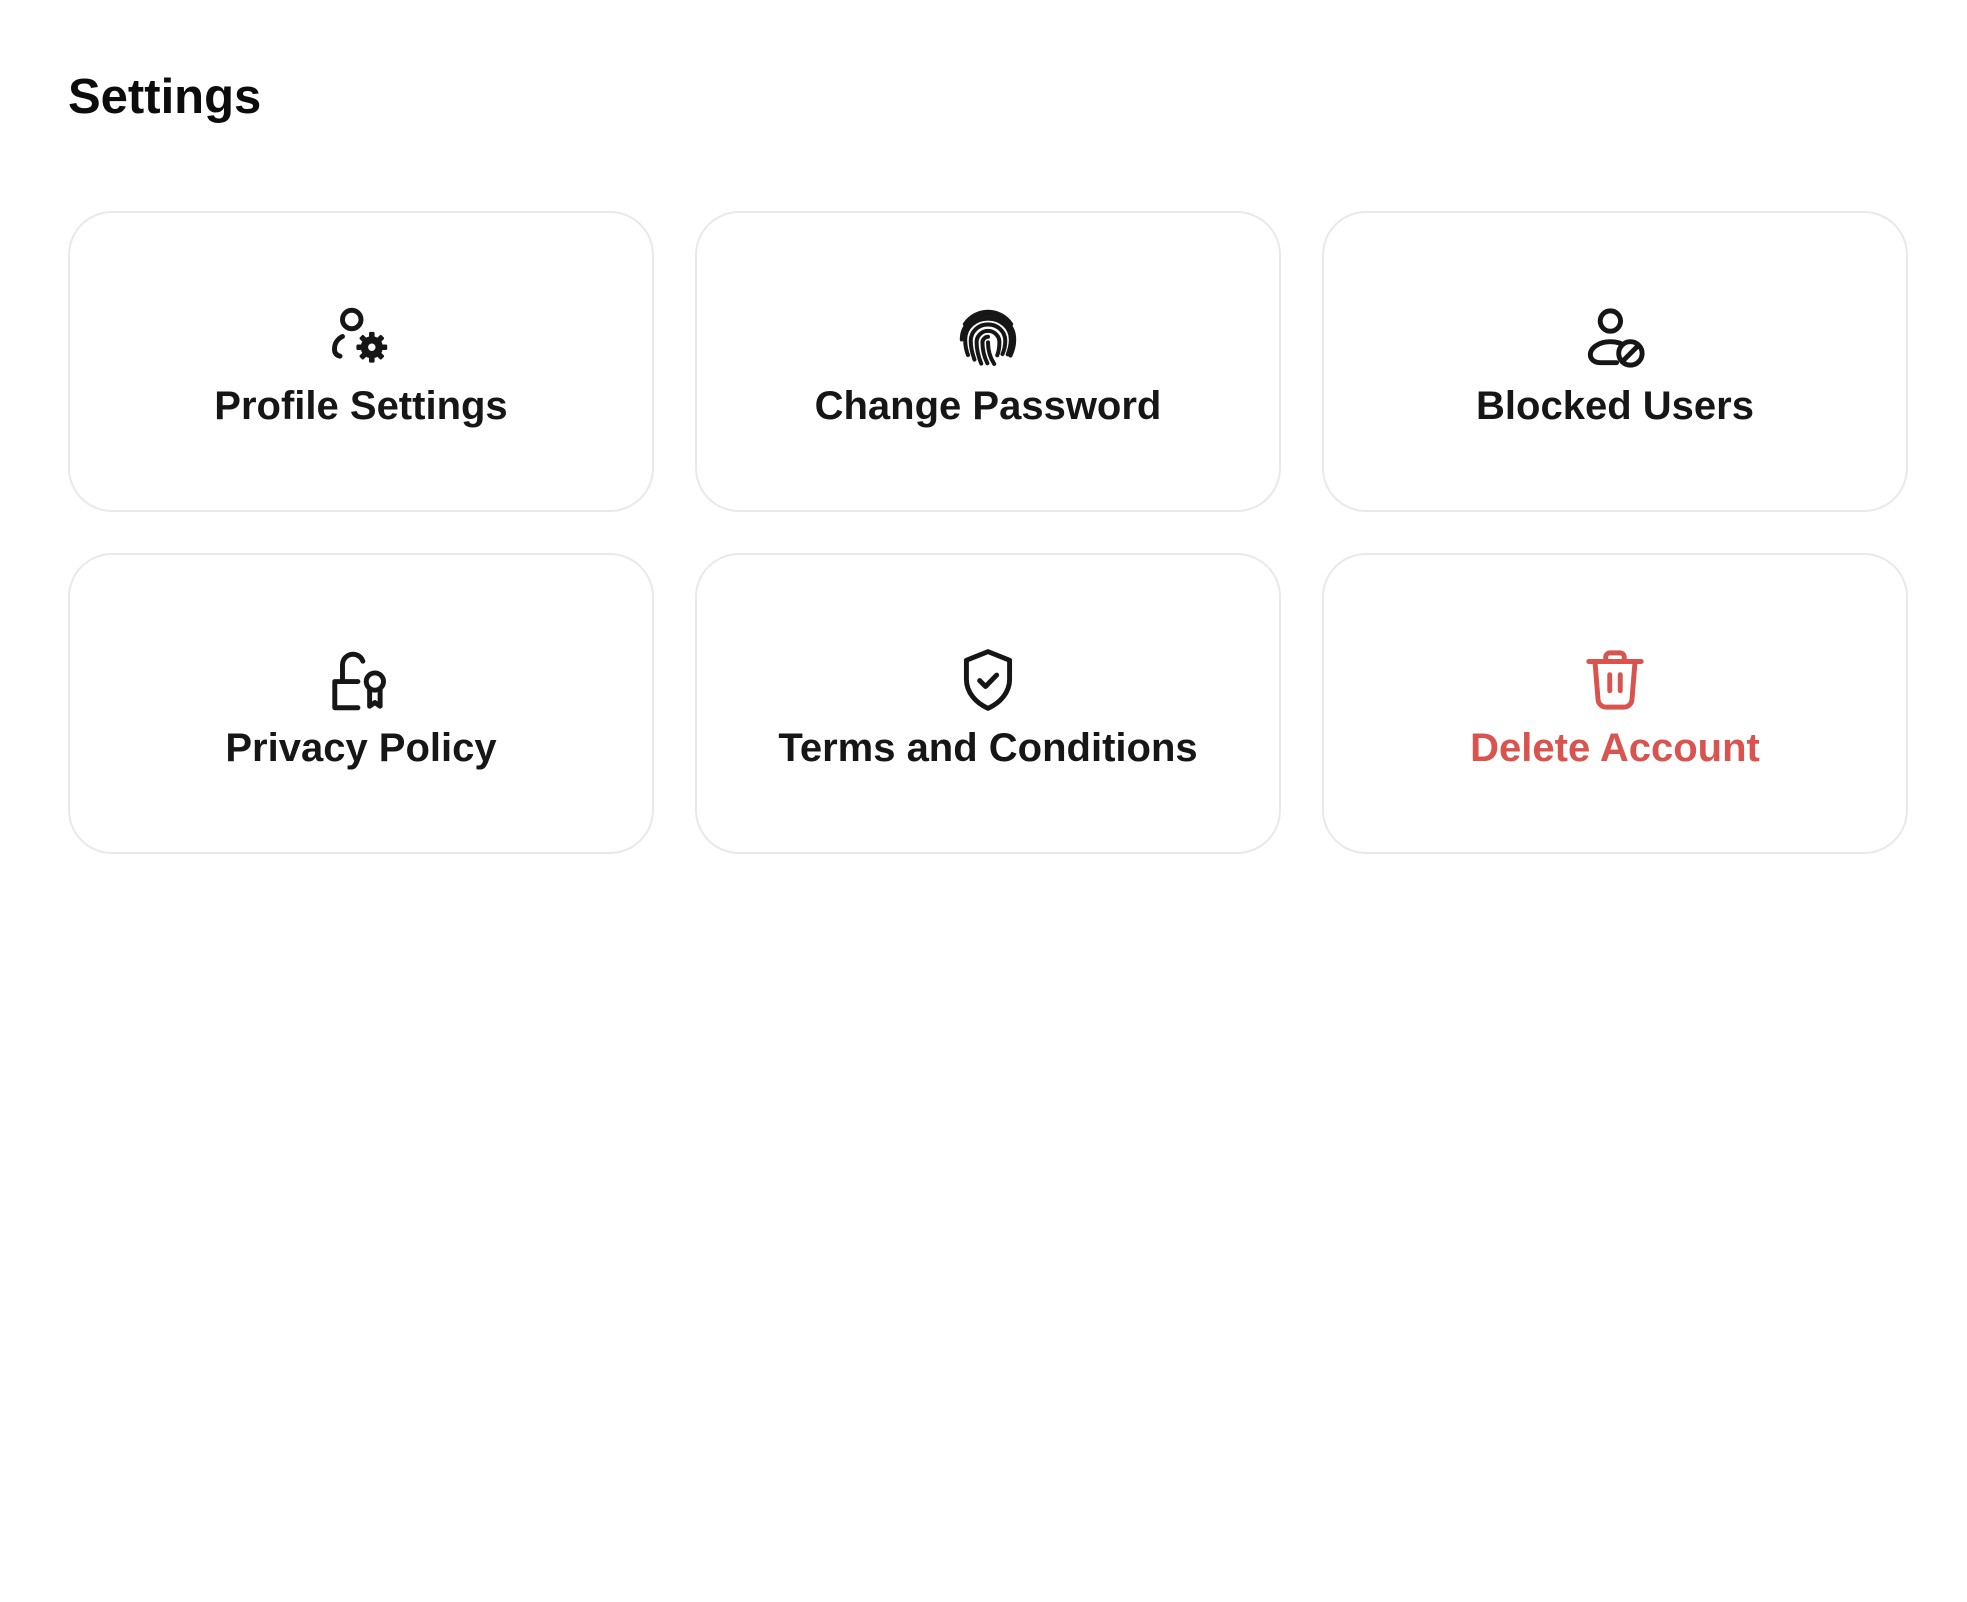 The image size is (1967, 1602). What do you see at coordinates (988, 338) in the screenshot?
I see `fingerprint-icon` at bounding box center [988, 338].